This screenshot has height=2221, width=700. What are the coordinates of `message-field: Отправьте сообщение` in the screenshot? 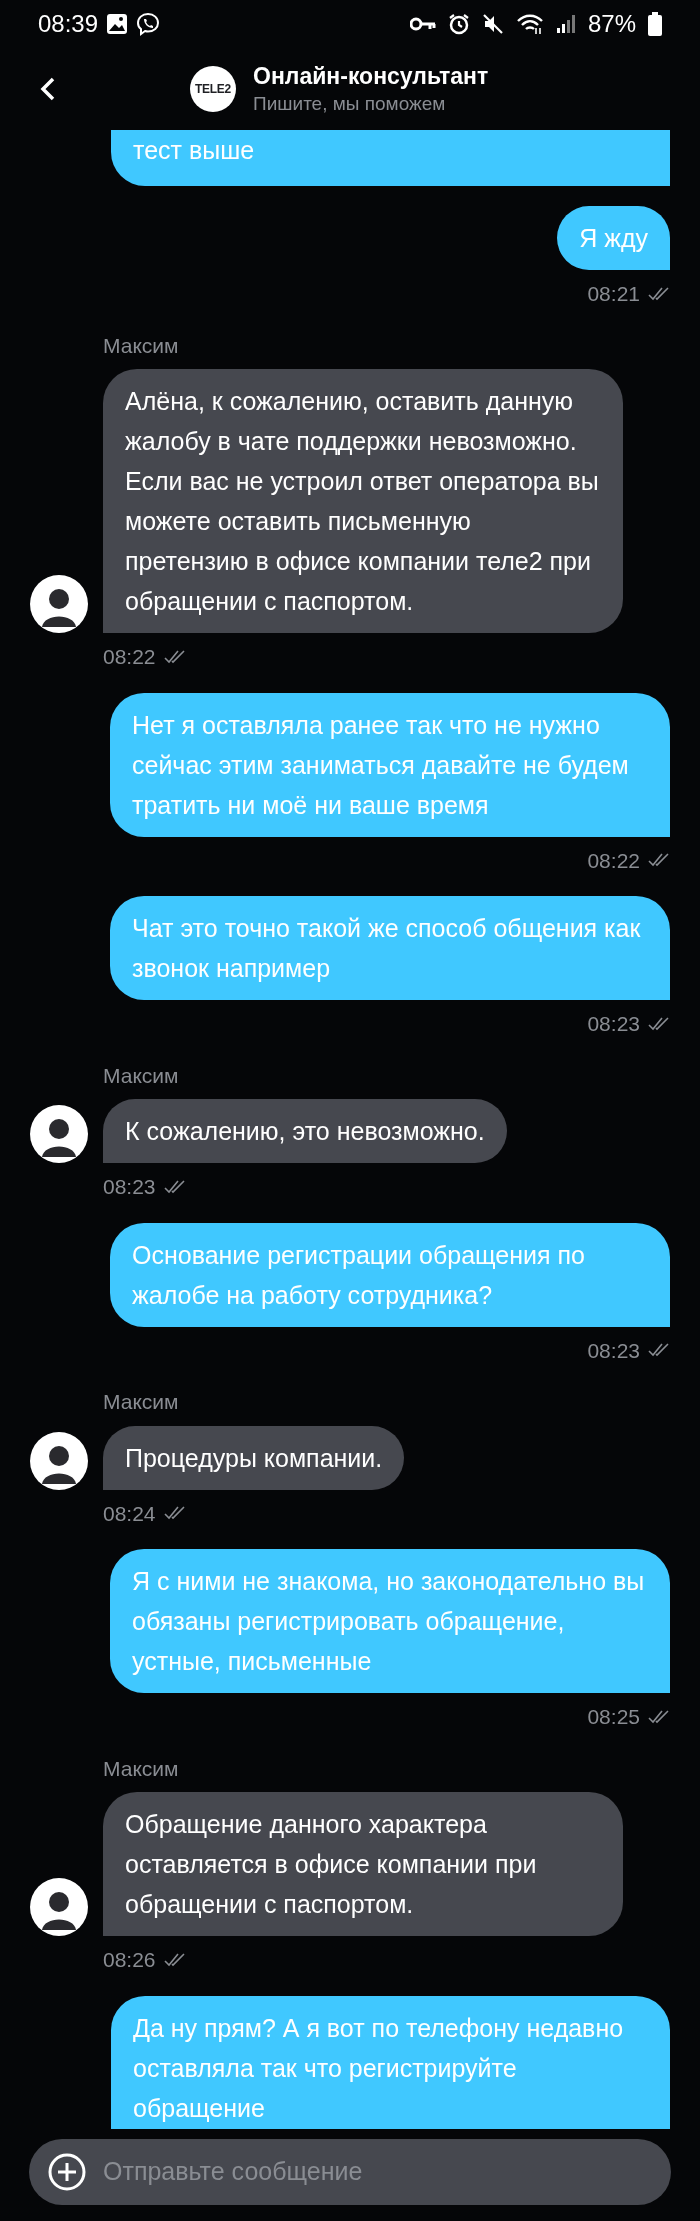 It's located at (350, 2172).